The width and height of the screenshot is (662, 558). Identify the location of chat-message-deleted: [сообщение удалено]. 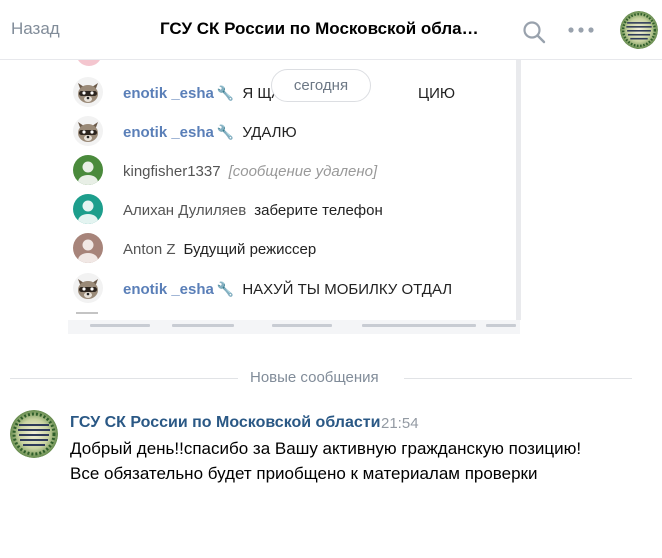
(303, 171).